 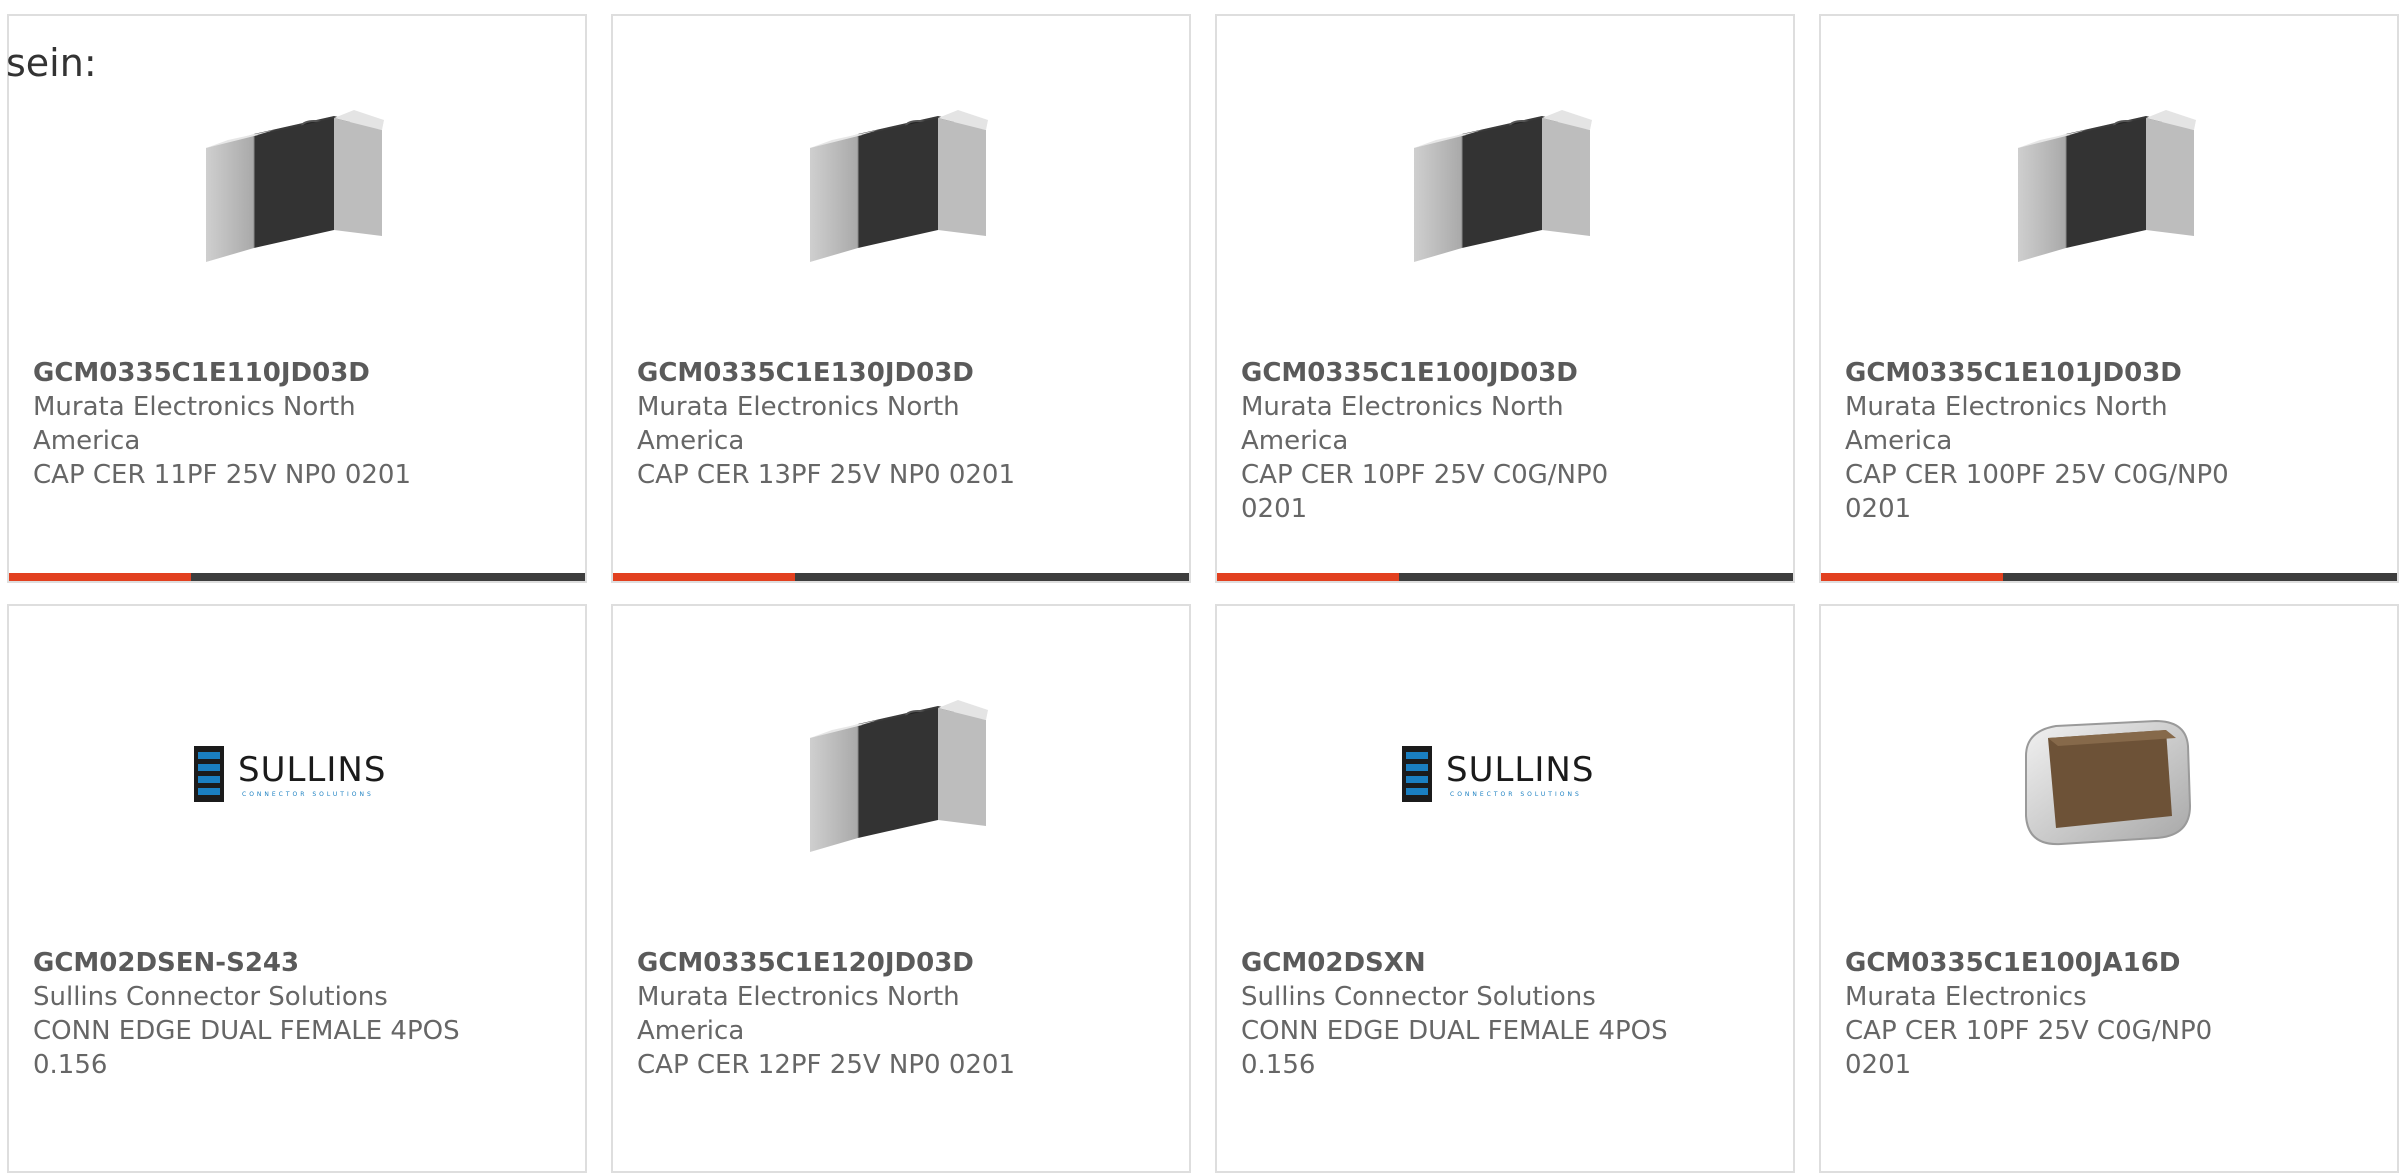 I want to click on part-number-link: GCM0335C1E100JD03D, so click(x=1456, y=373).